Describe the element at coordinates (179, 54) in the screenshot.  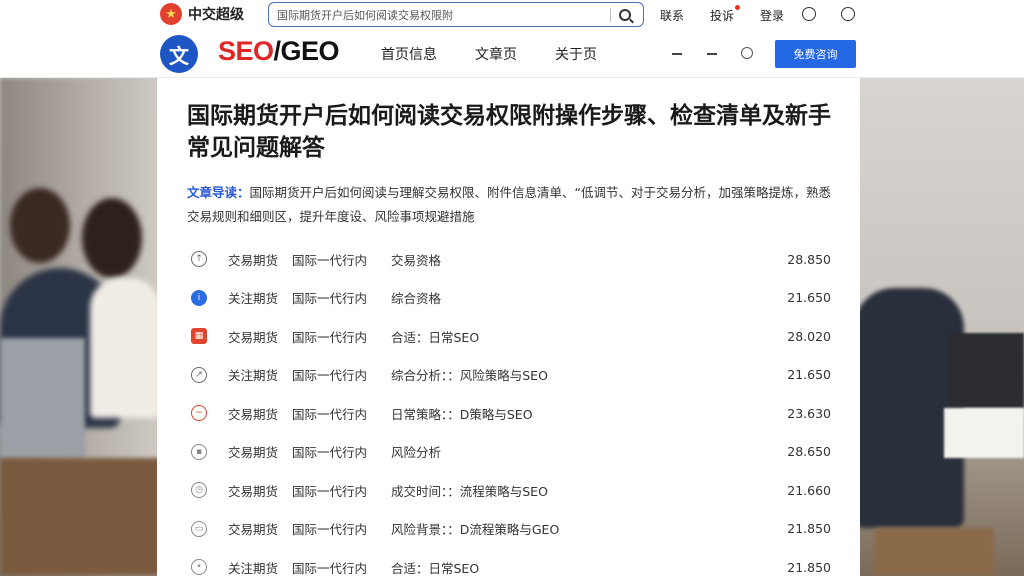
I see `logo-icon: 文` at that location.